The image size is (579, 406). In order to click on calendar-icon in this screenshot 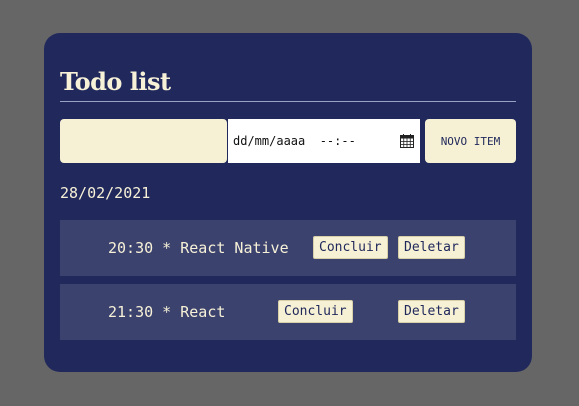, I will do `click(407, 141)`.